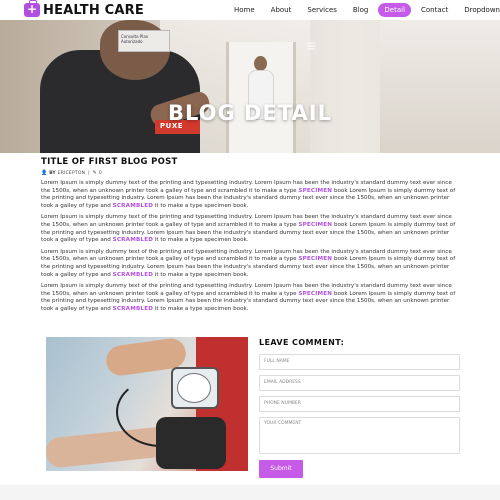 Image resolution: width=500 pixels, height=500 pixels. Describe the element at coordinates (194, 388) in the screenshot. I see `photo-gauge-face` at that location.